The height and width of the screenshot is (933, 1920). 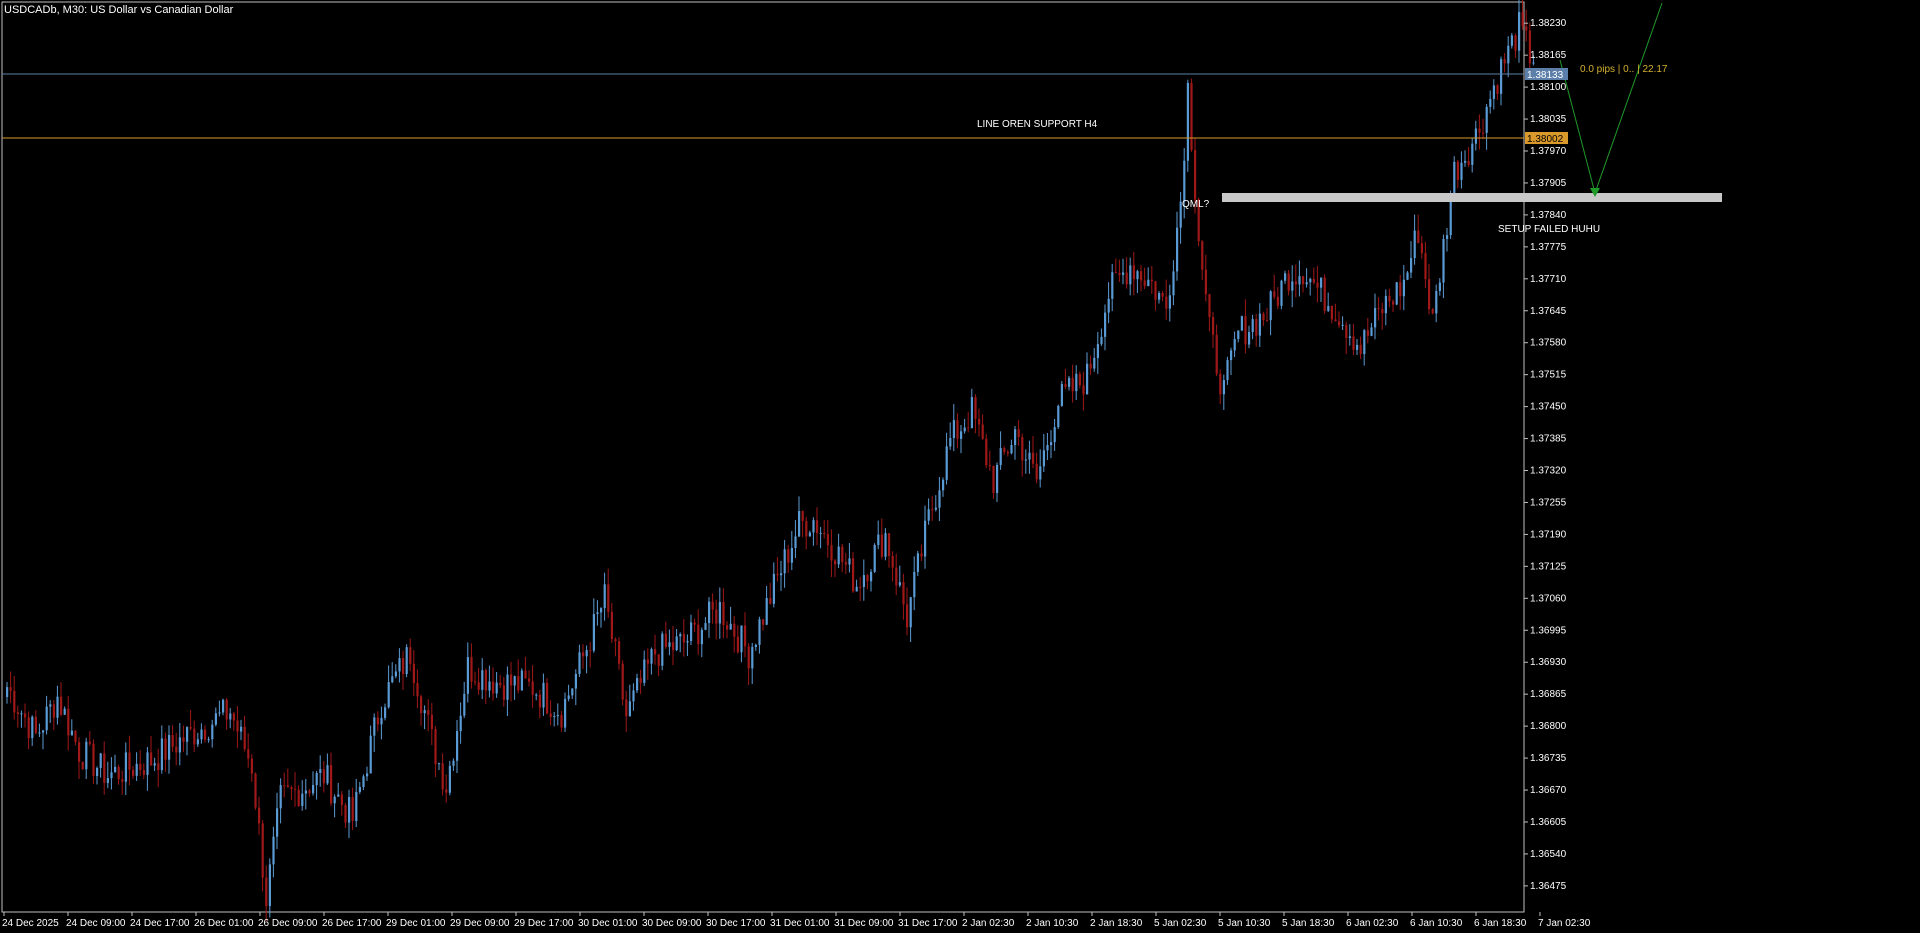 What do you see at coordinates (1548, 630) in the screenshot?
I see `y-tick-label: 1.36995` at bounding box center [1548, 630].